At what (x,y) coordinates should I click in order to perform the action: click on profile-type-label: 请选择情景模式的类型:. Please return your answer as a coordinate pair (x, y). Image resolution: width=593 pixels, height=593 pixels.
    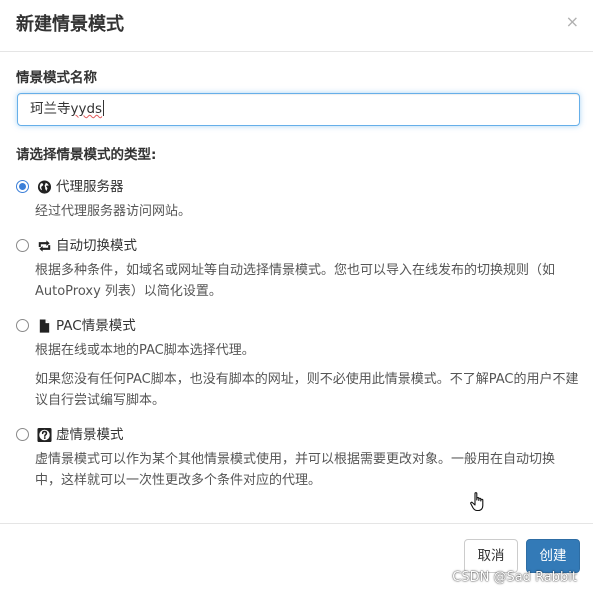
    Looking at the image, I should click on (86, 155).